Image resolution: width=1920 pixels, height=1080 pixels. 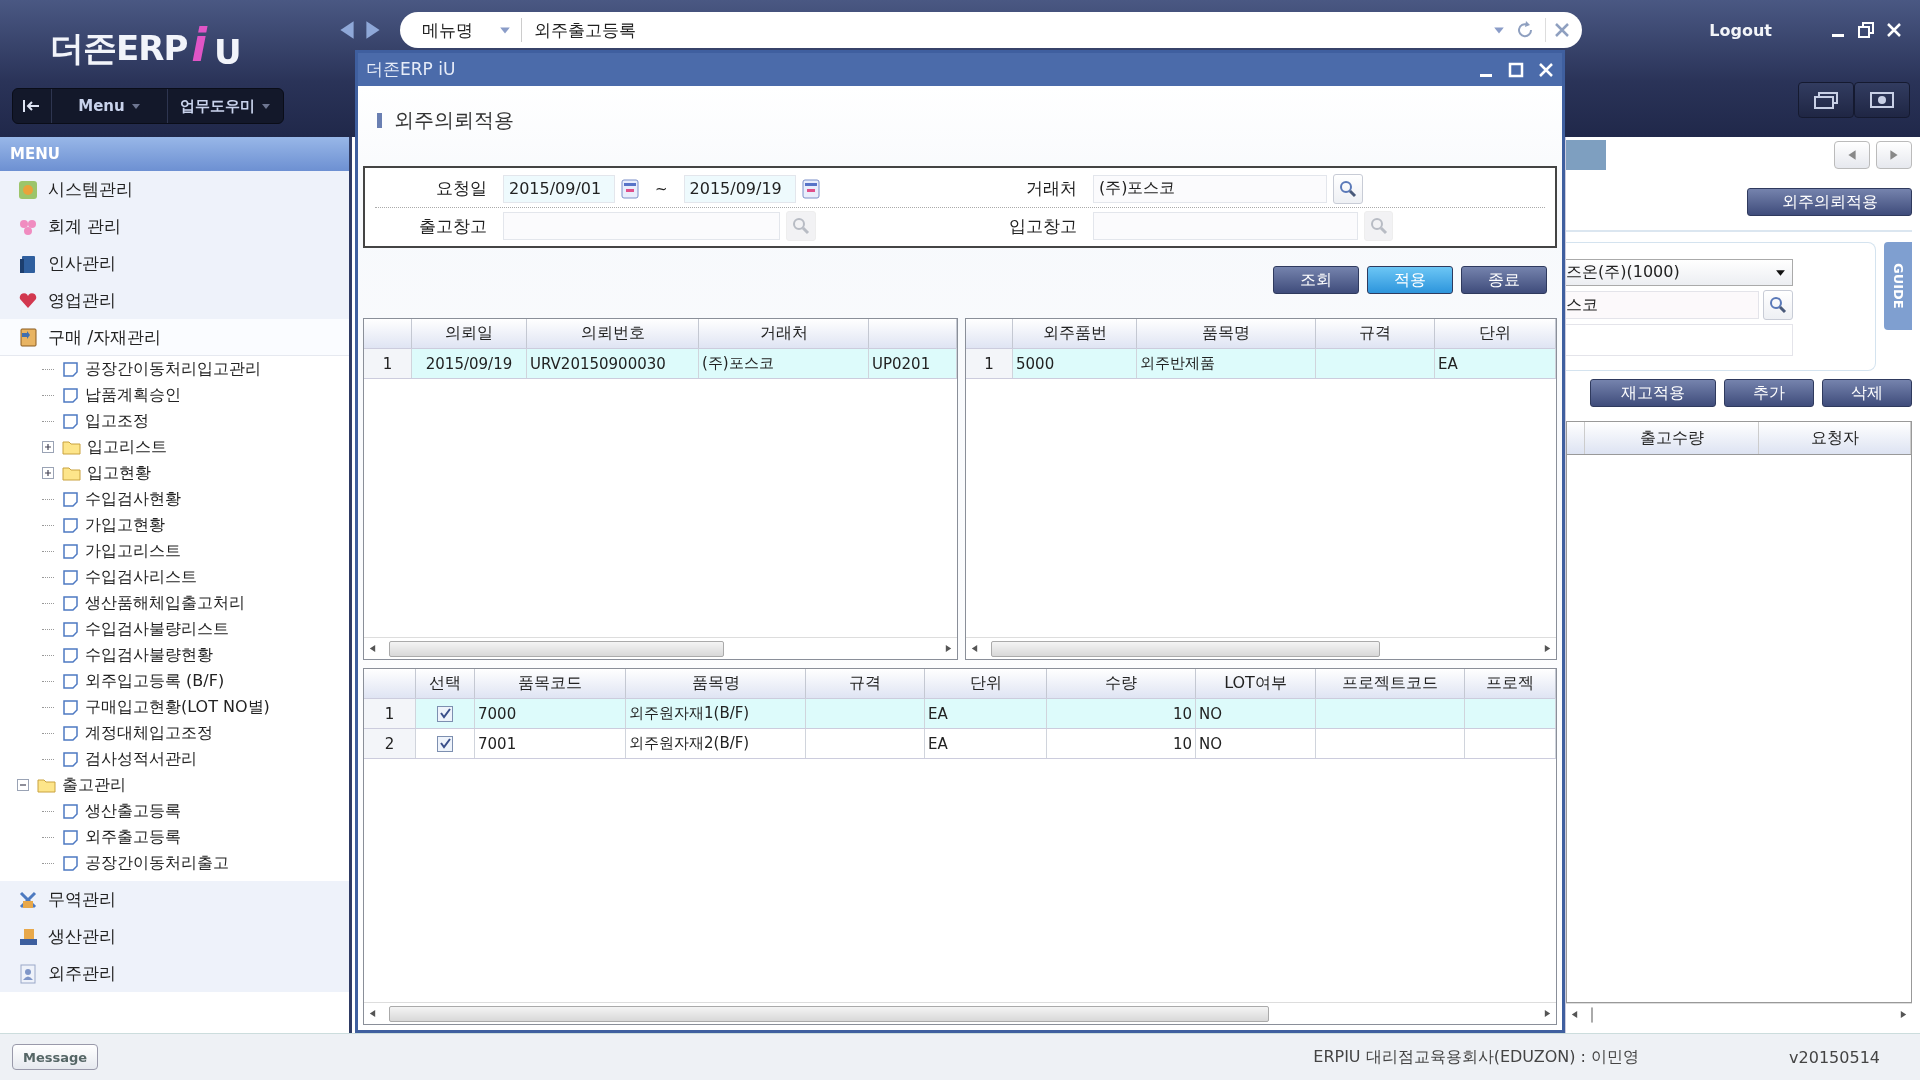 What do you see at coordinates (174, 899) in the screenshot?
I see `menu-module: 무역관리` at bounding box center [174, 899].